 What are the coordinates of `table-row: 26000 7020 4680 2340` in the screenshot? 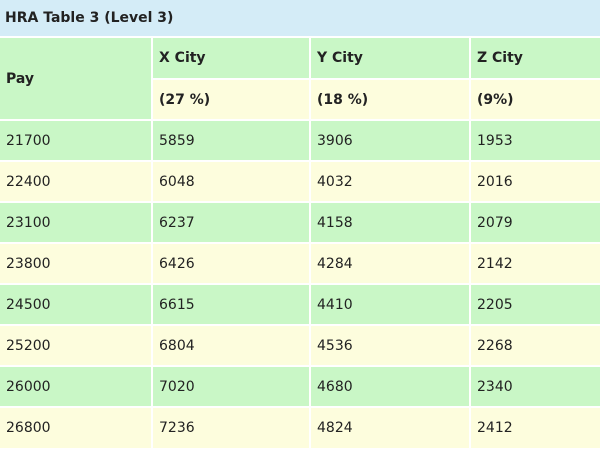 It's located at (300, 387).